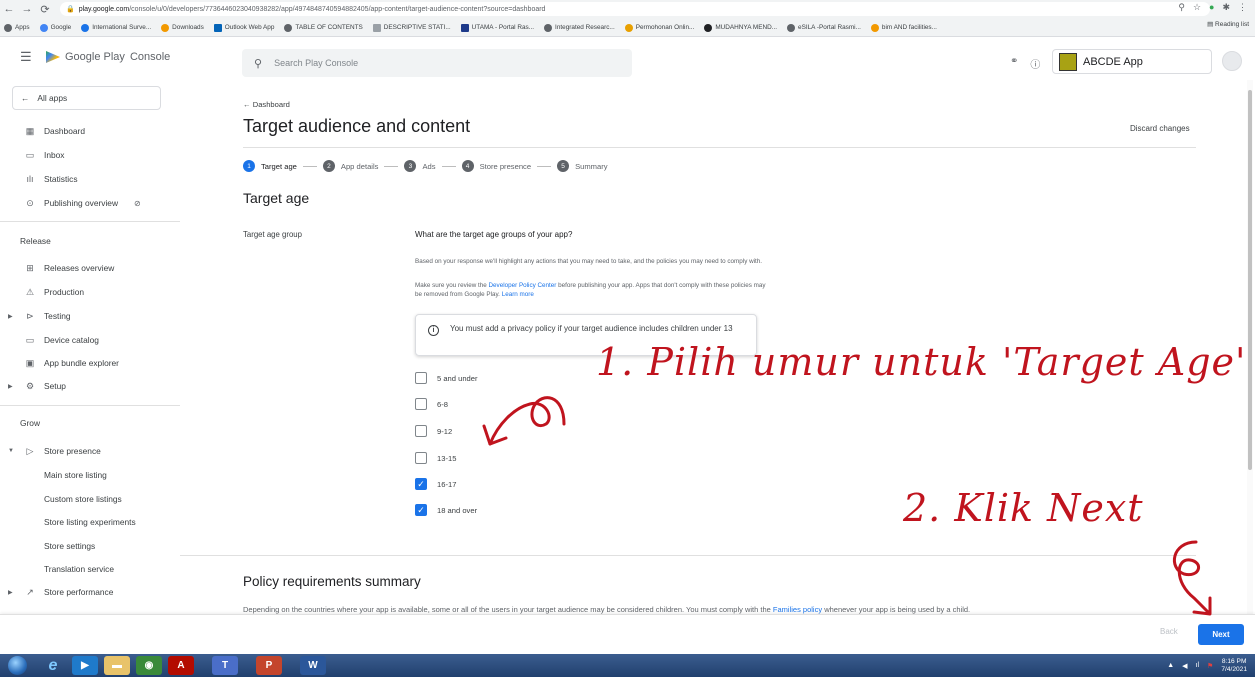 The image size is (1255, 677). I want to click on families-policy-link: Families policy, so click(797, 609).